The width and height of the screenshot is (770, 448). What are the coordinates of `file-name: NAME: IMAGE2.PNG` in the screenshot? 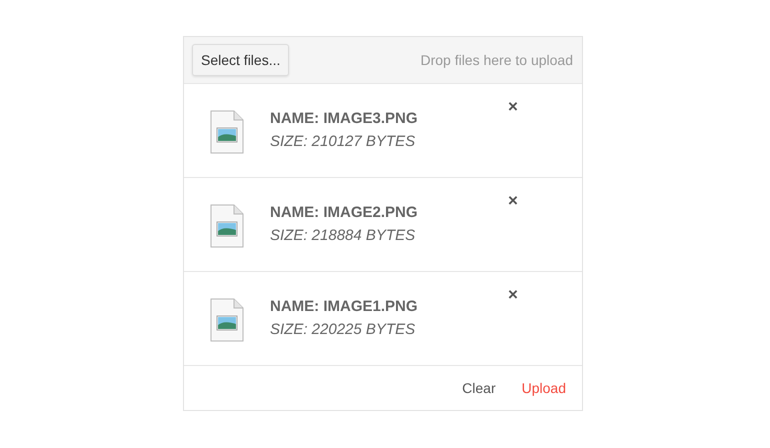 It's located at (344, 212).